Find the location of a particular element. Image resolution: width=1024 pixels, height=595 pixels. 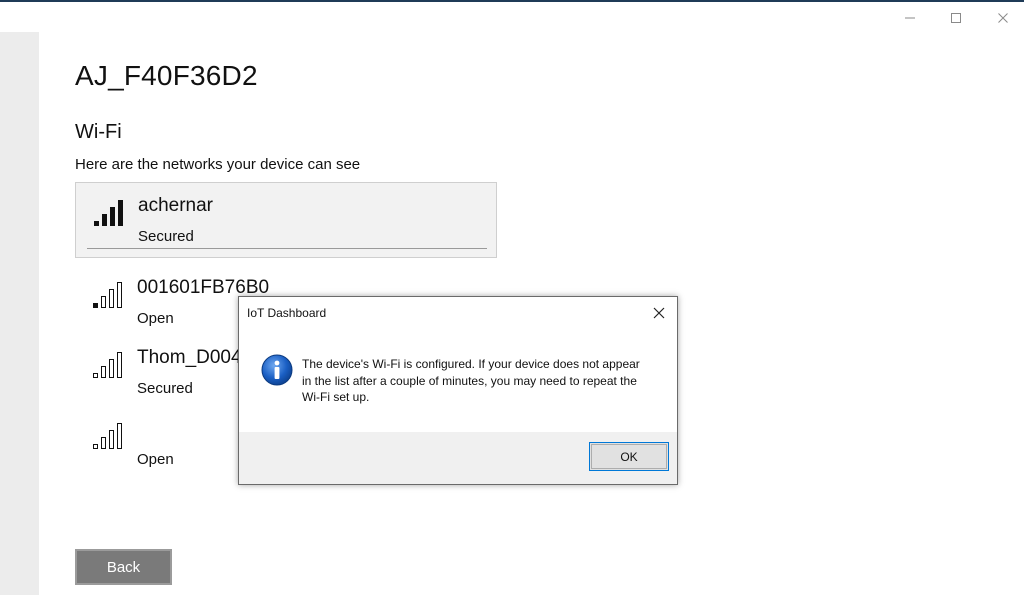

maximize-icon is located at coordinates (956, 18).